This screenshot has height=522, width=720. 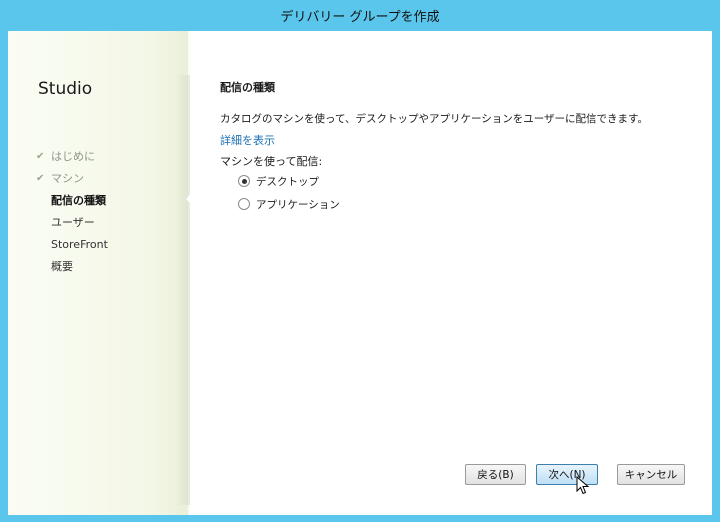 What do you see at coordinates (495, 474) in the screenshot?
I see `back-button: 戻る(B)` at bounding box center [495, 474].